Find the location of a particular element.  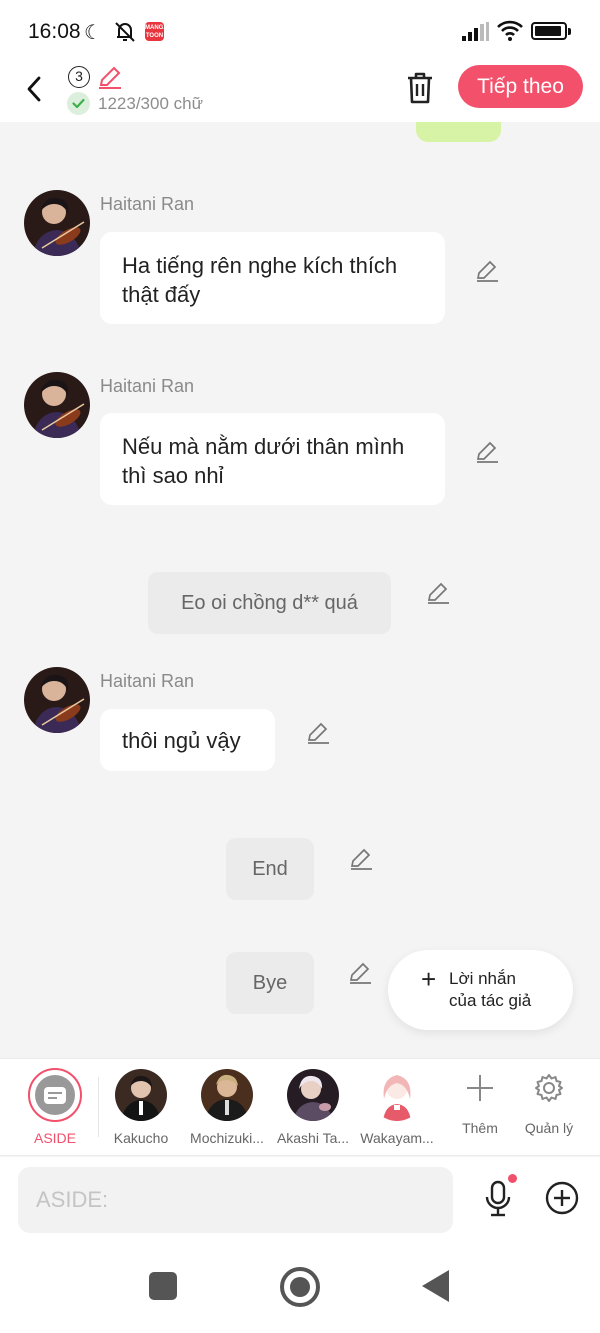

microphone-icon is located at coordinates (498, 1198).